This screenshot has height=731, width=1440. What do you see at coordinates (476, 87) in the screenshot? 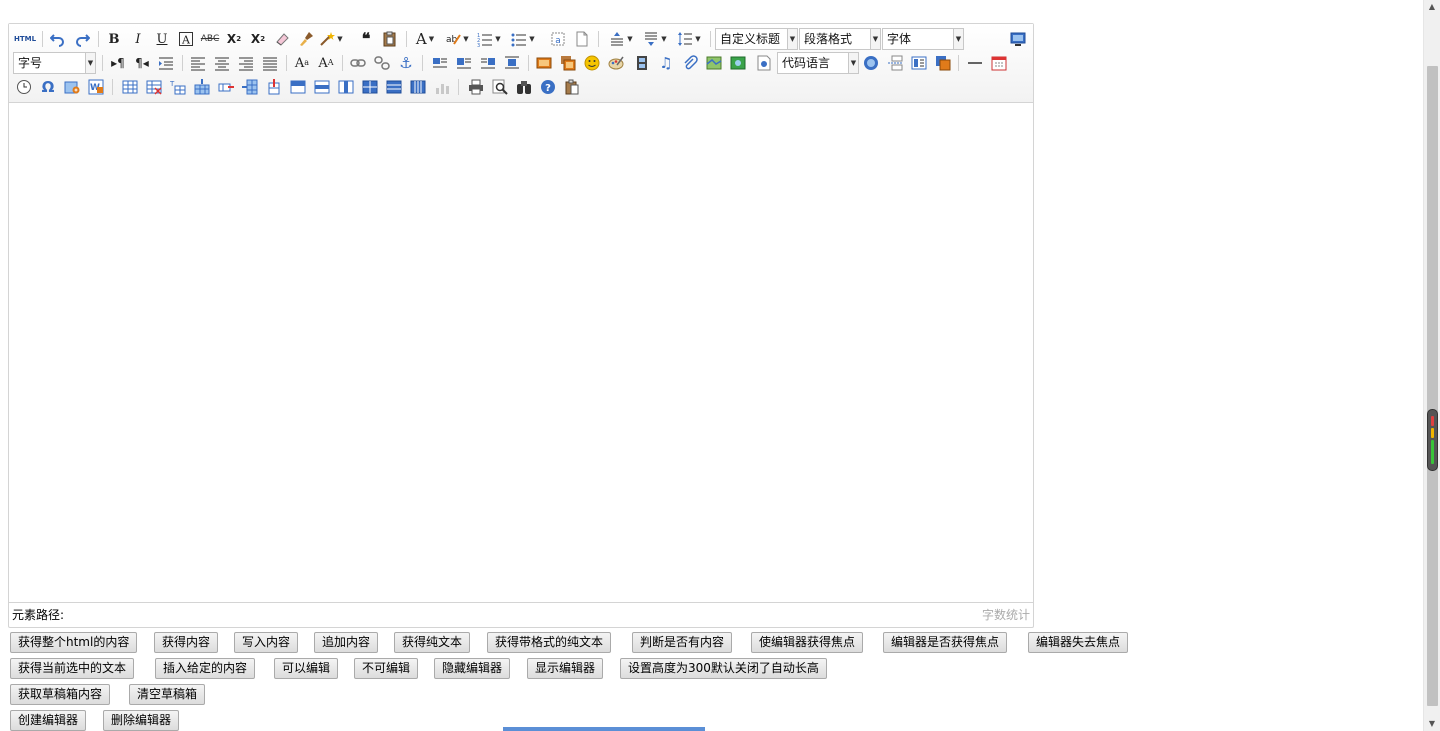
I see `print-button` at bounding box center [476, 87].